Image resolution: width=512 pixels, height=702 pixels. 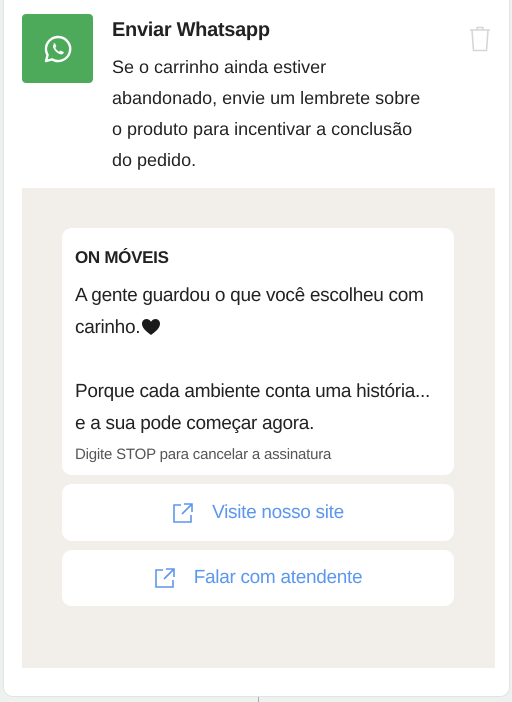 I want to click on step-title: Enviar Whatsapp, so click(x=191, y=30).